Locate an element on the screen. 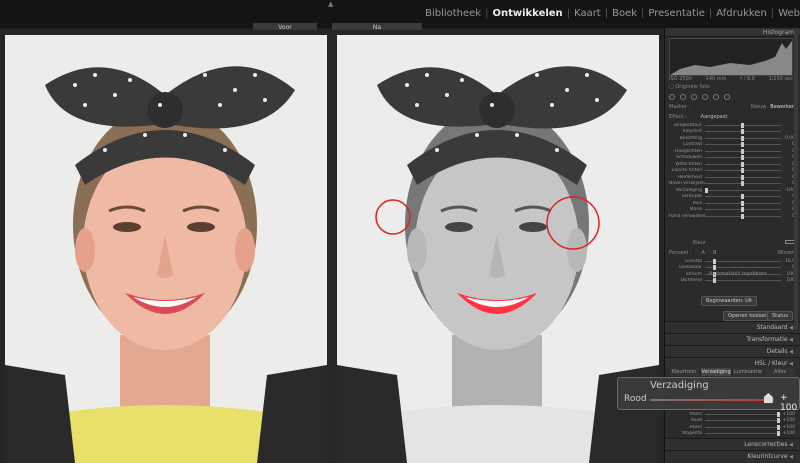 The width and height of the screenshot is (800, 463). slider-label: Hooglichten is located at coordinates (688, 151).